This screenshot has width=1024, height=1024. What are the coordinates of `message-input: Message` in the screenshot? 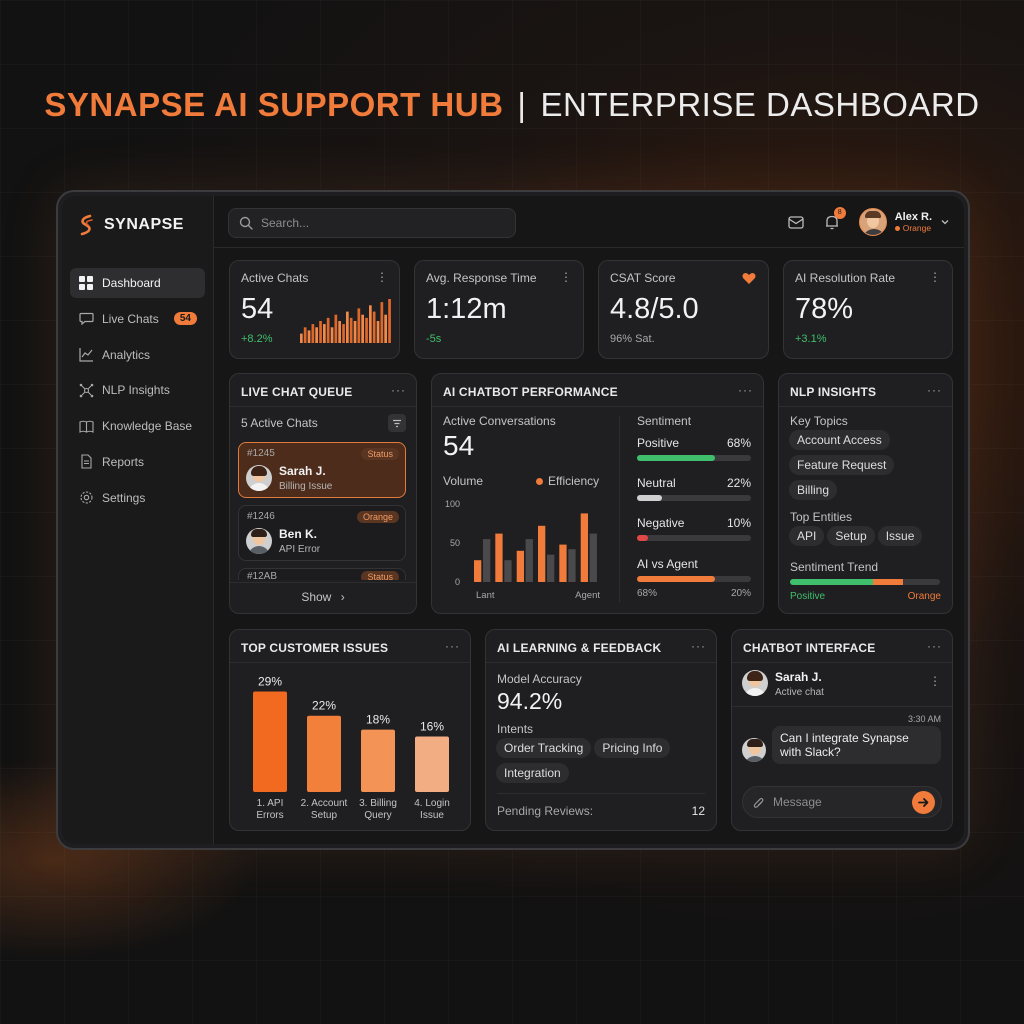 It's located at (842, 802).